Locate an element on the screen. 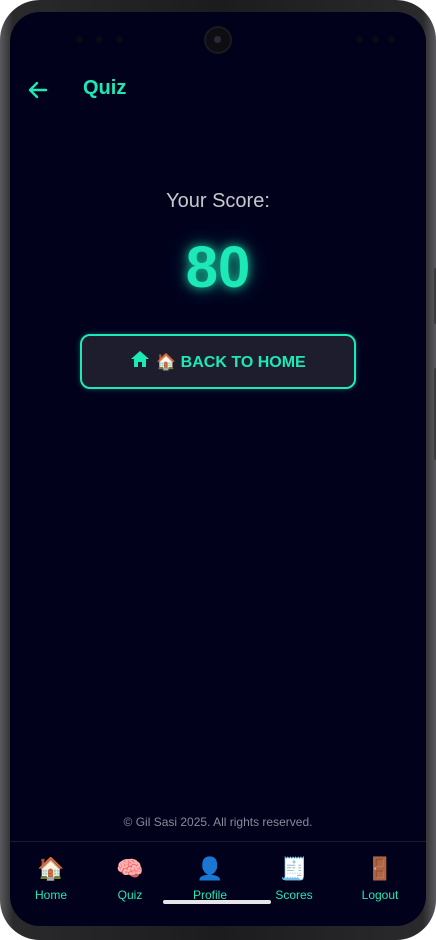  nav-item-logout: 🚪 Logout is located at coordinates (380, 878).